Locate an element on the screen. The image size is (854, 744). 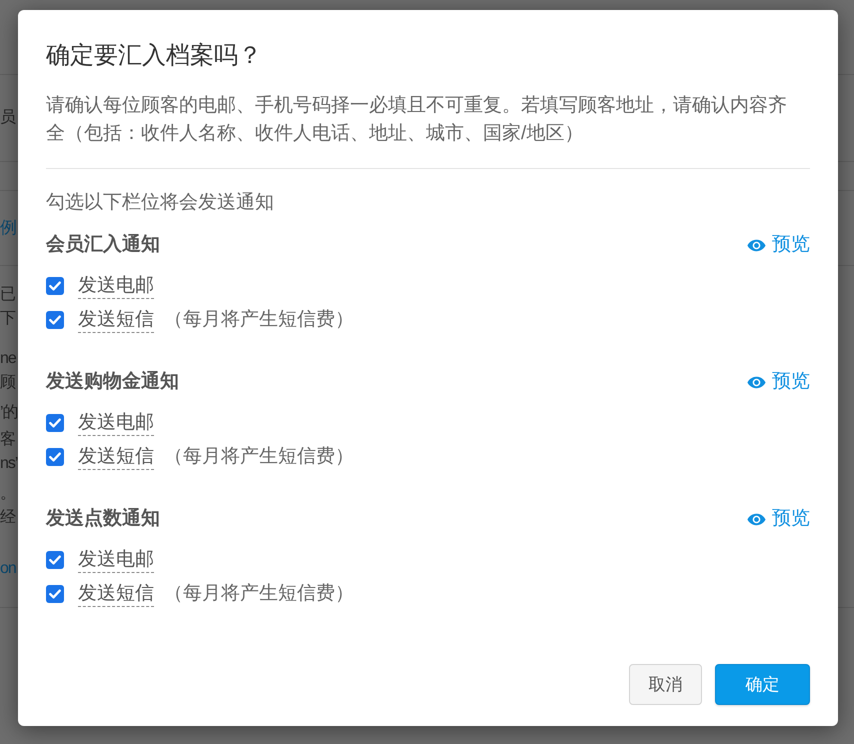
dialog-title: 确定要汇入档案吗？ is located at coordinates (154, 56).